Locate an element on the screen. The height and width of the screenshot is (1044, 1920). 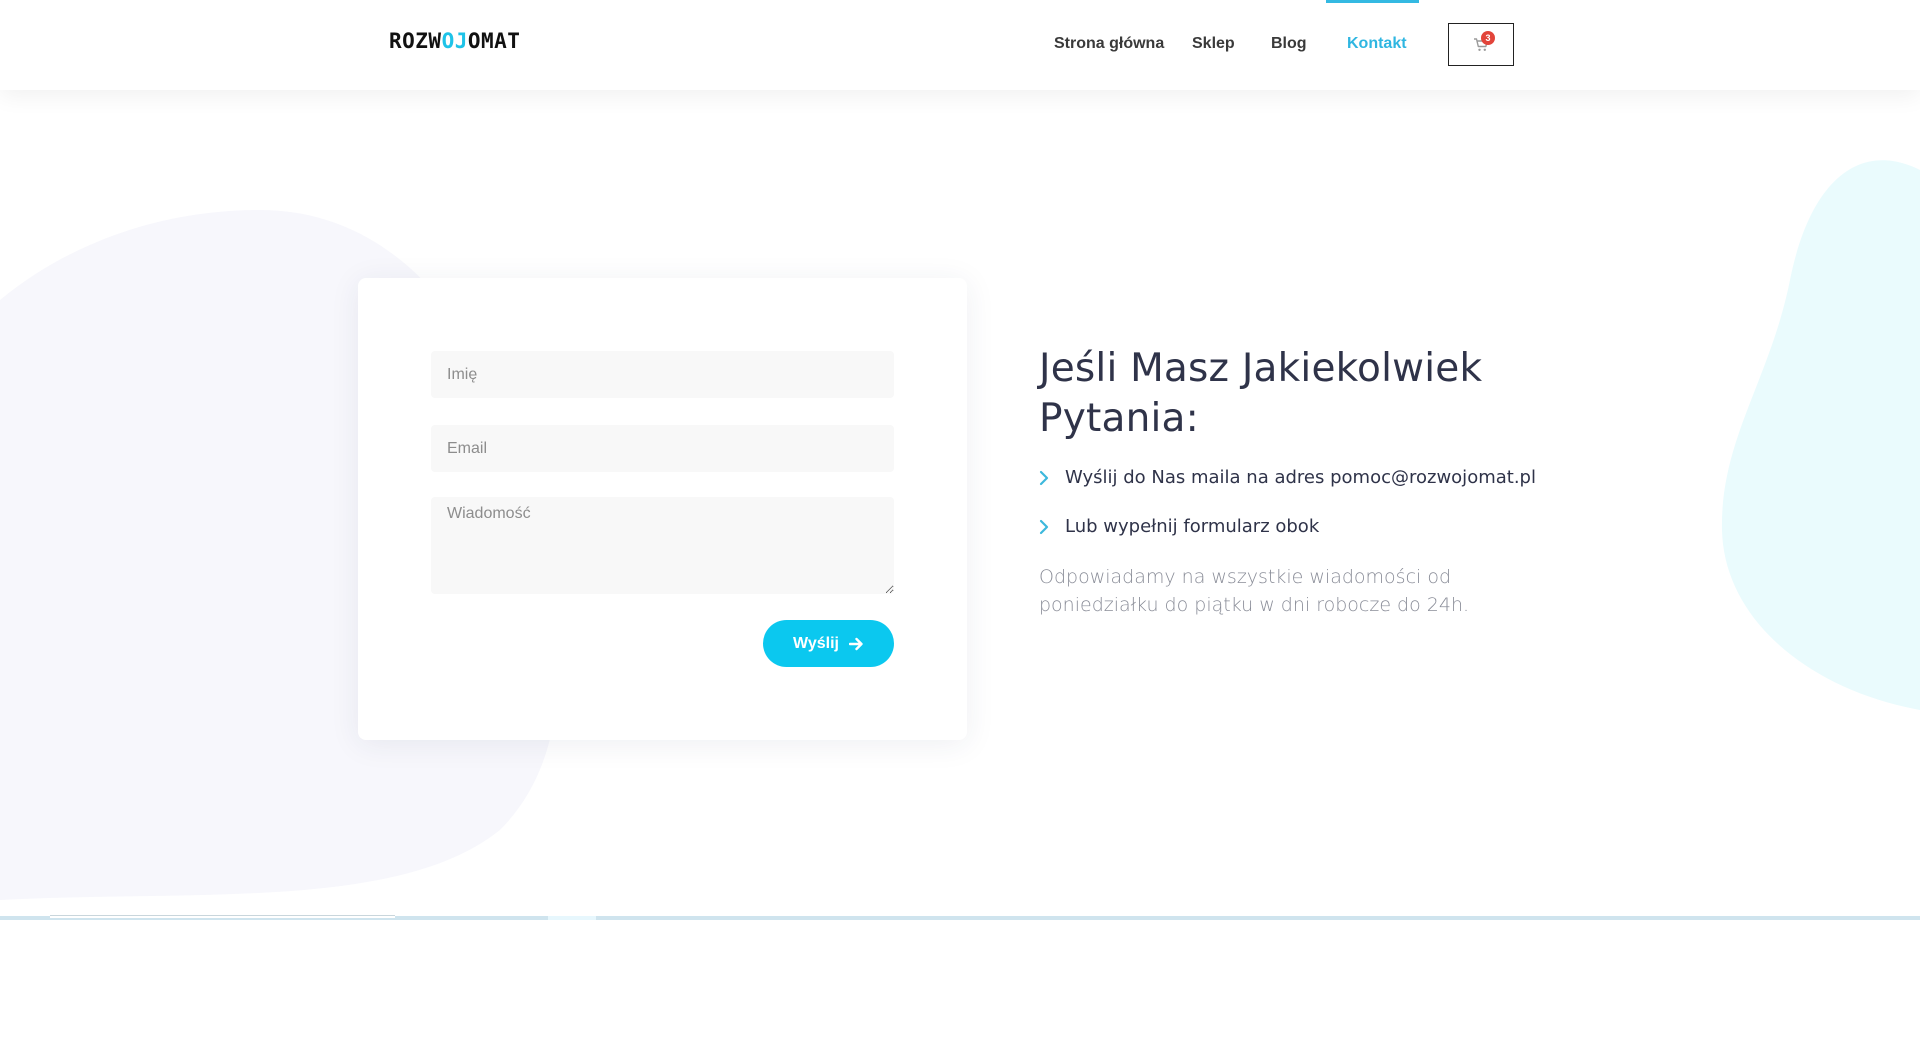
cart-button: 3 is located at coordinates (1481, 44).